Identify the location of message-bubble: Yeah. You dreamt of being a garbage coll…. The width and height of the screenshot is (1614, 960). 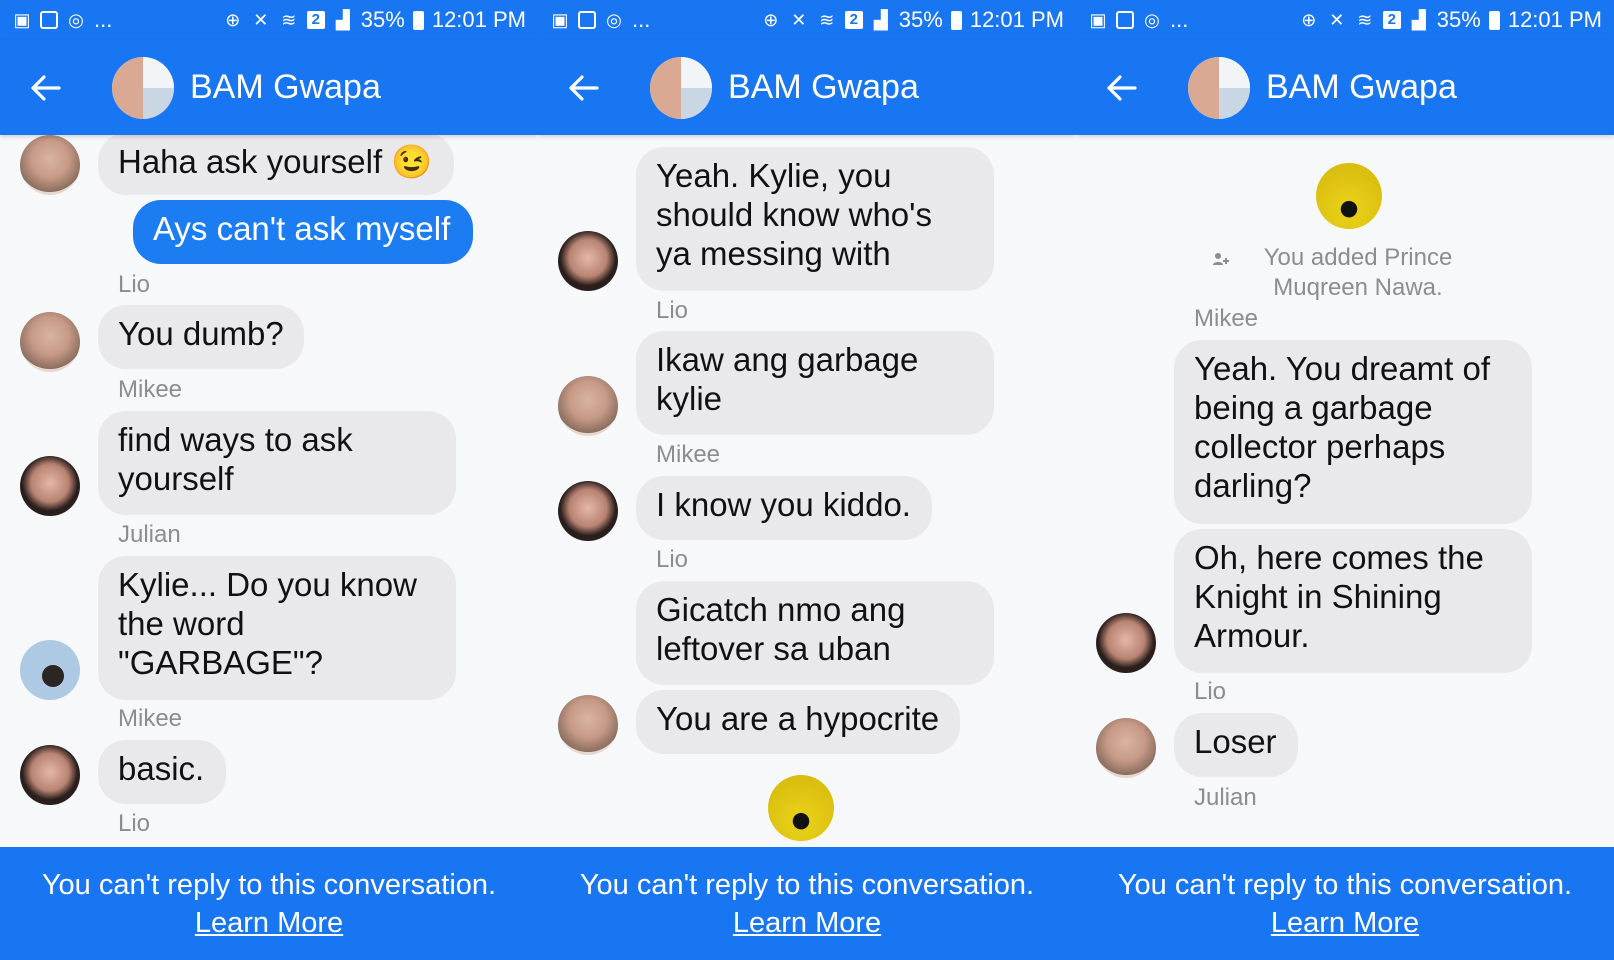
(1353, 432).